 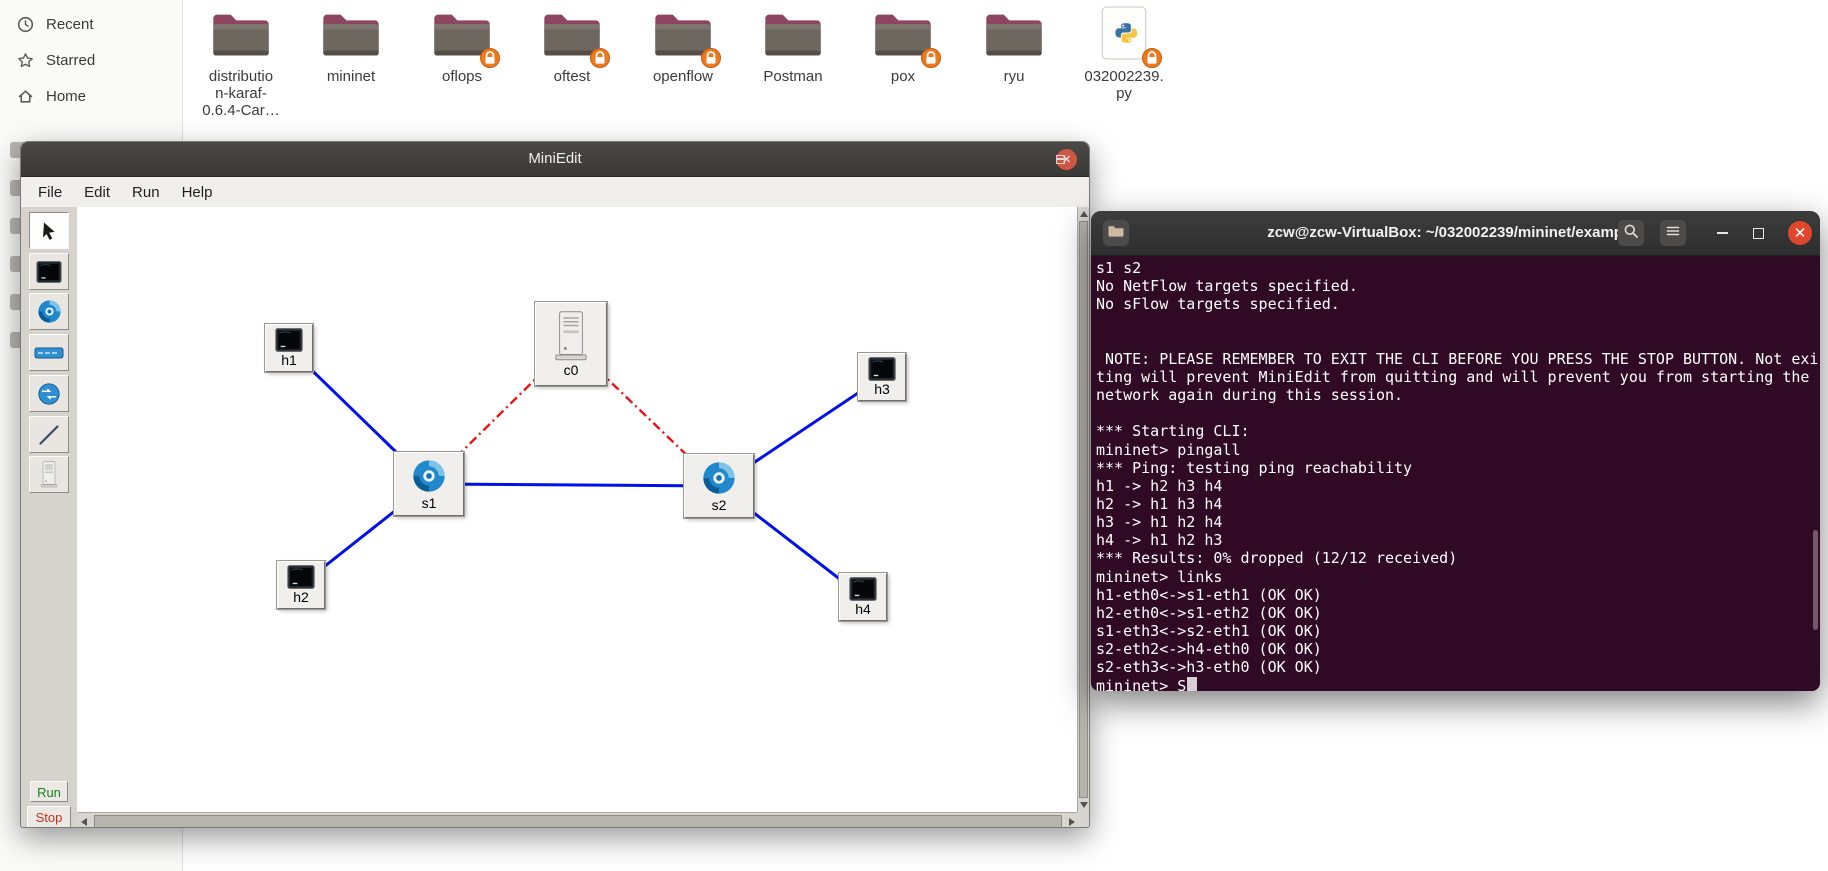 What do you see at coordinates (1227, 286) in the screenshot?
I see `terminal-line: No NetFlow targets specified.` at bounding box center [1227, 286].